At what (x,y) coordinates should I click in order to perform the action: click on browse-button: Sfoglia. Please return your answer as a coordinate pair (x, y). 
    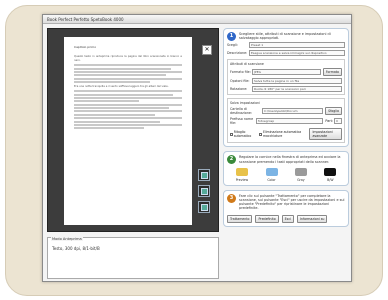
    Looking at the image, I should click on (333, 111).